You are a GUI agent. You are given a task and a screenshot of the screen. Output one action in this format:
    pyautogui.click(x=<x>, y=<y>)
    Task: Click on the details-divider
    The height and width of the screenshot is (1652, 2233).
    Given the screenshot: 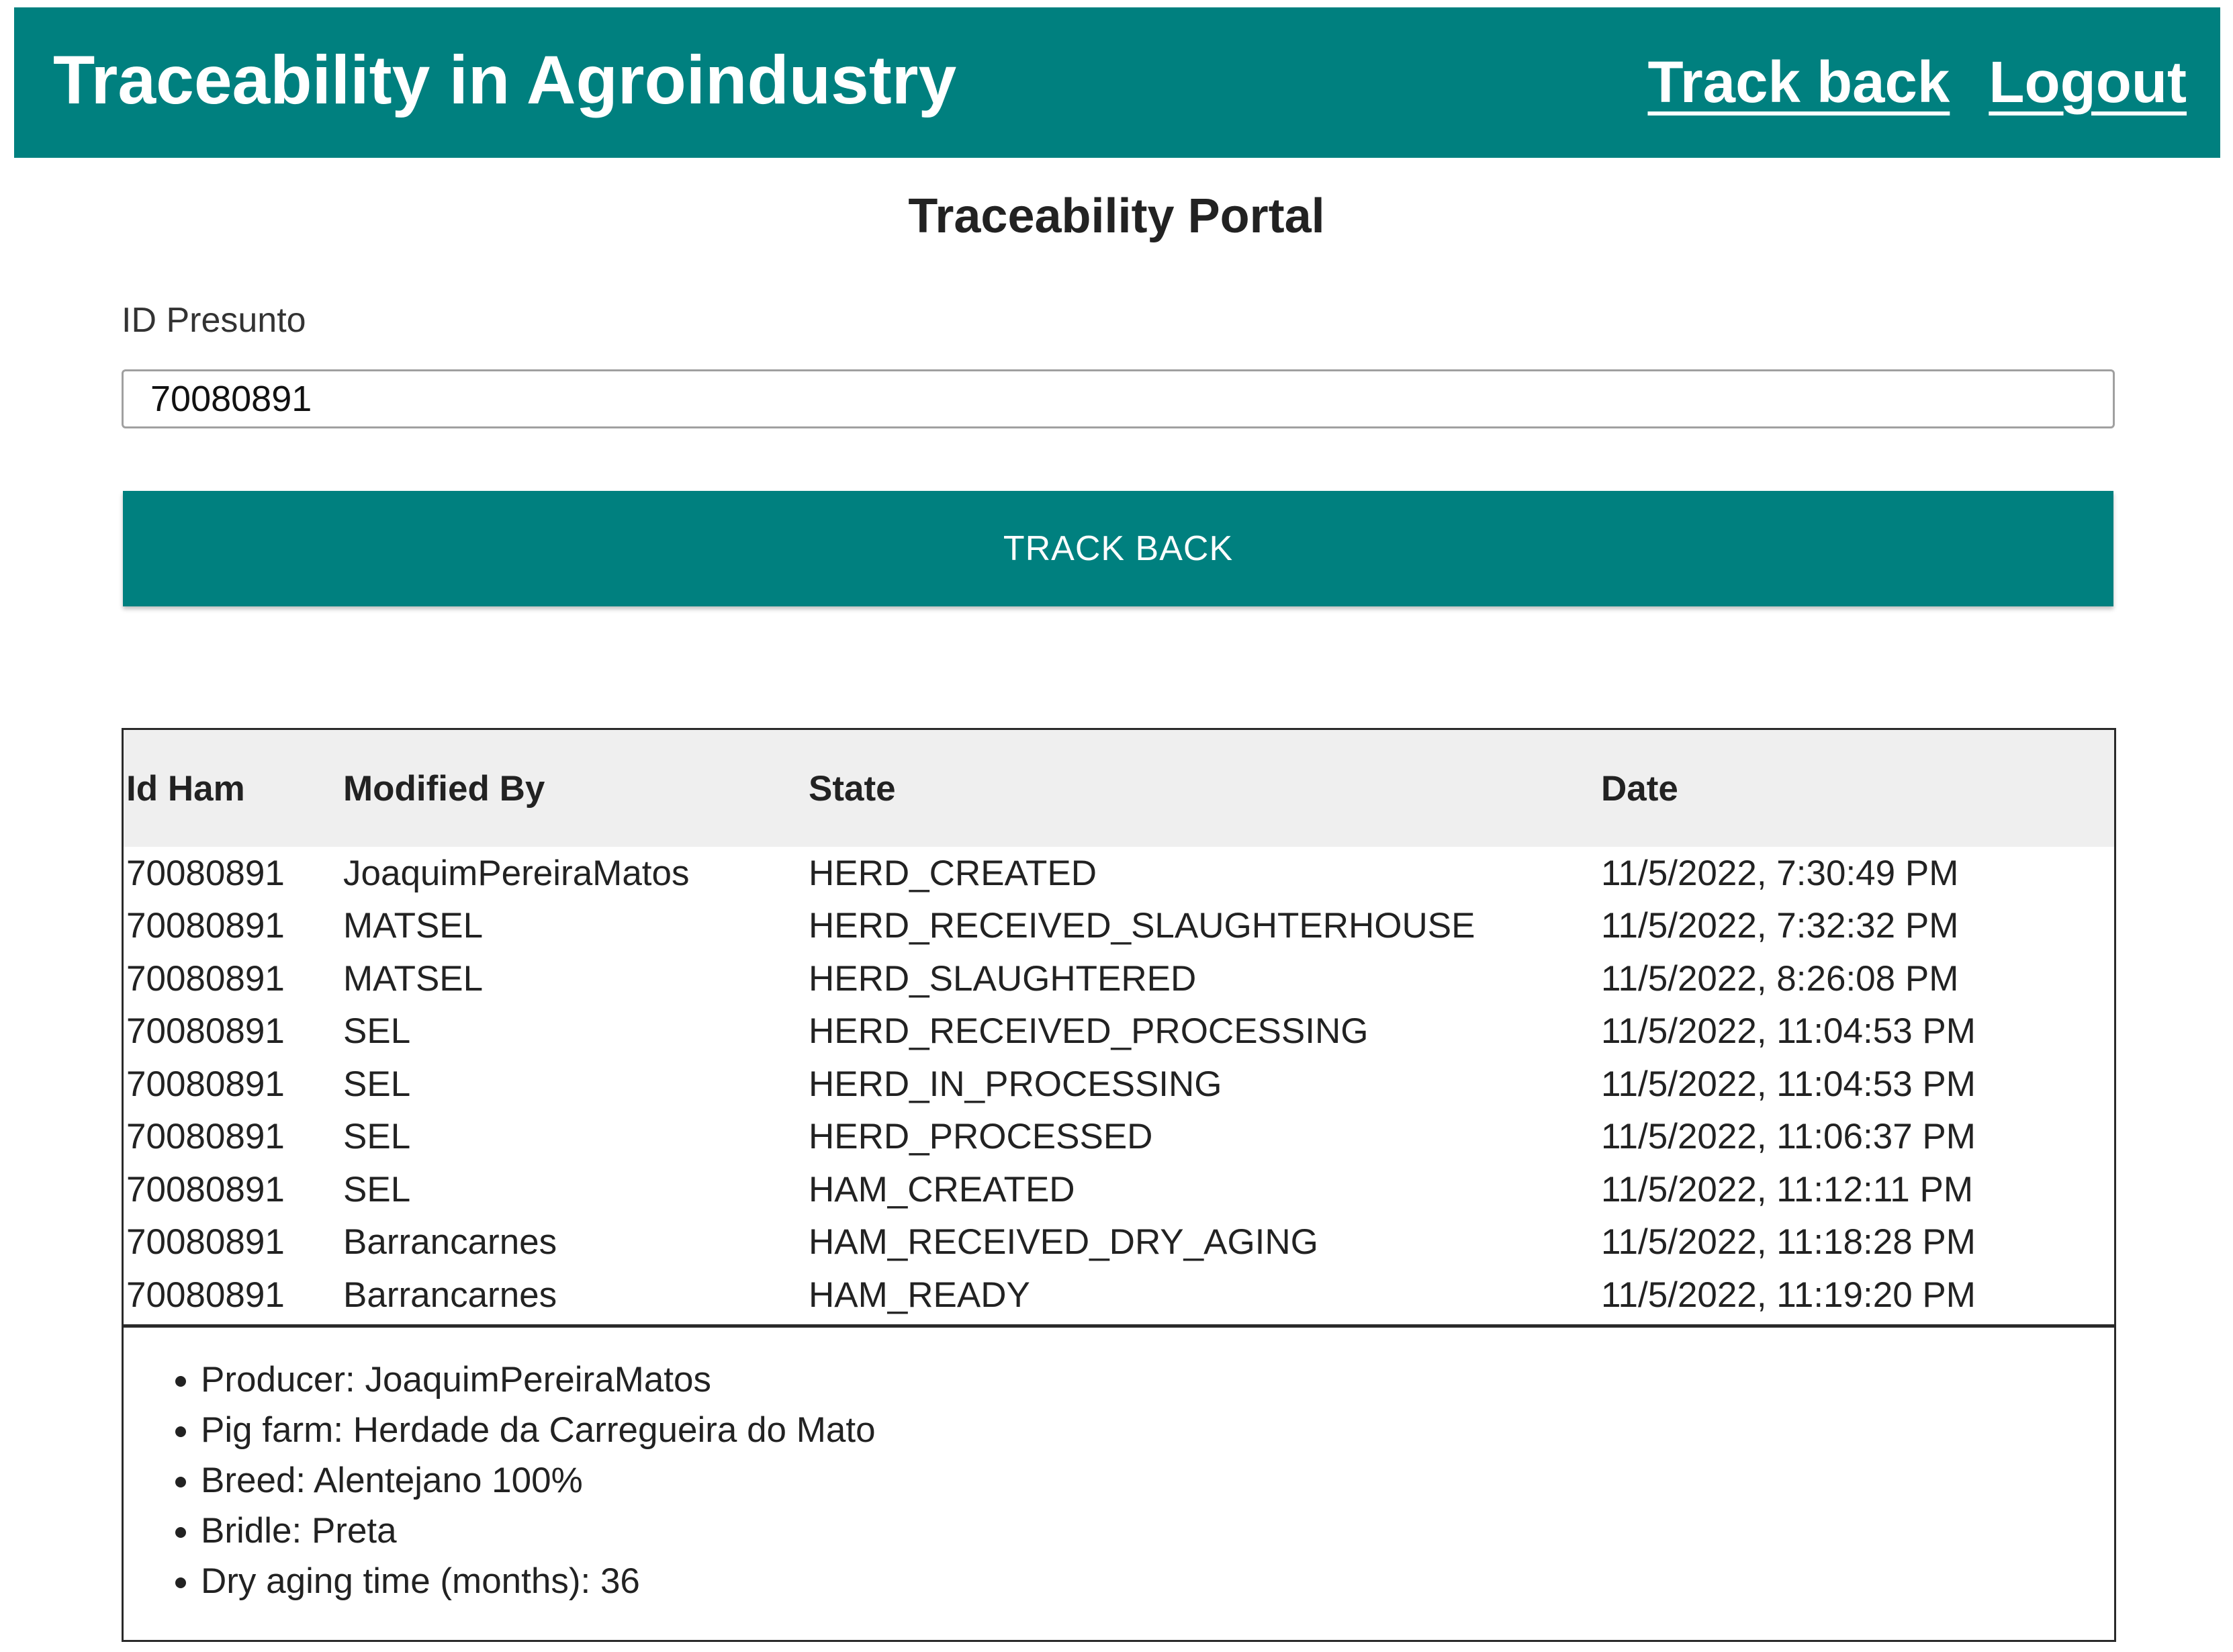 What is the action you would take?
    pyautogui.click(x=1119, y=1326)
    